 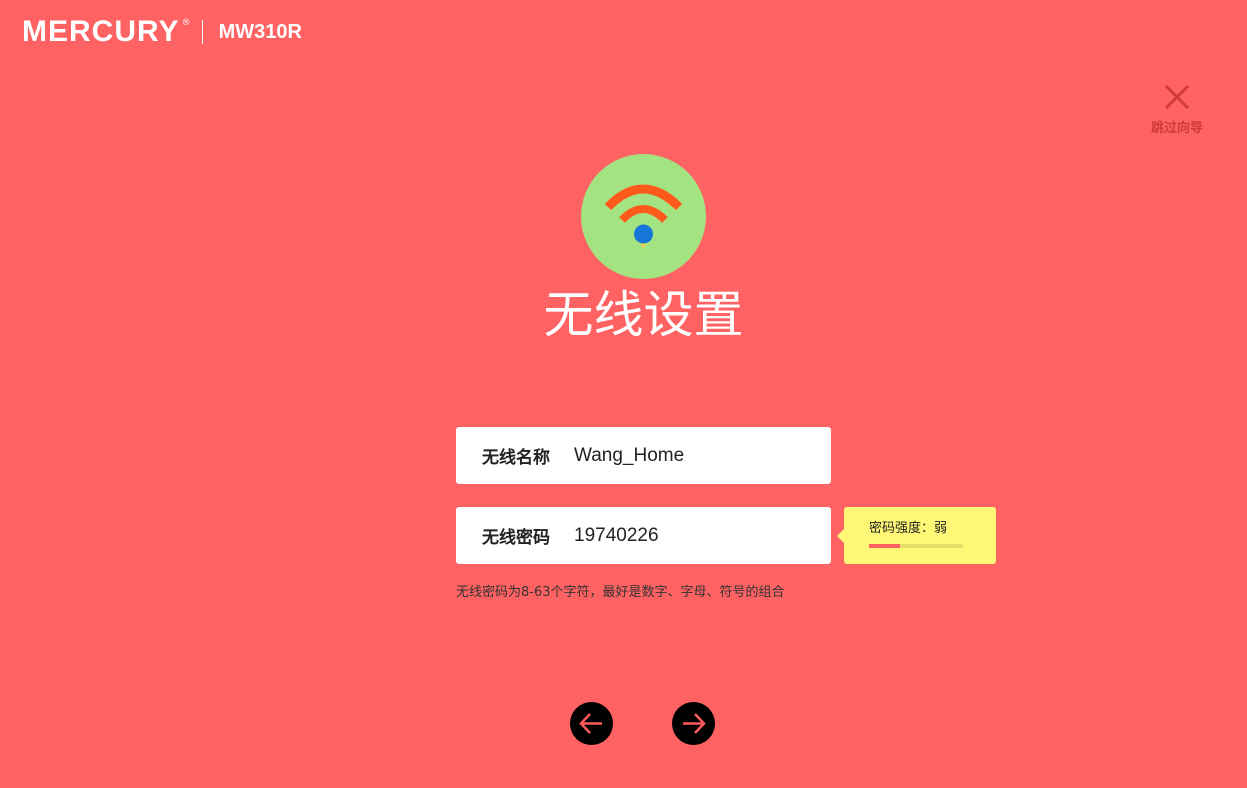 I want to click on skip-wizard-button: 跳过向导, so click(x=1177, y=109).